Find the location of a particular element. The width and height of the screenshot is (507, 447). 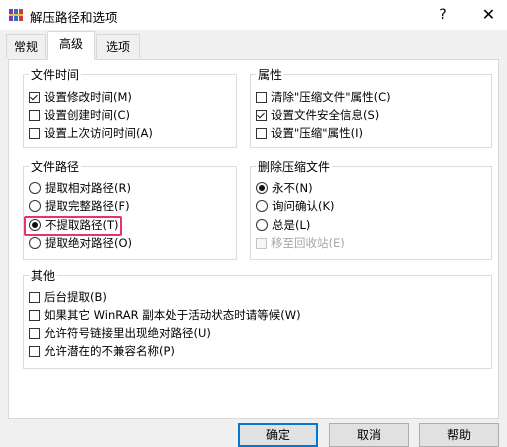

checkbox-set-security-info: 设置文件安全信息(S) is located at coordinates (317, 115).